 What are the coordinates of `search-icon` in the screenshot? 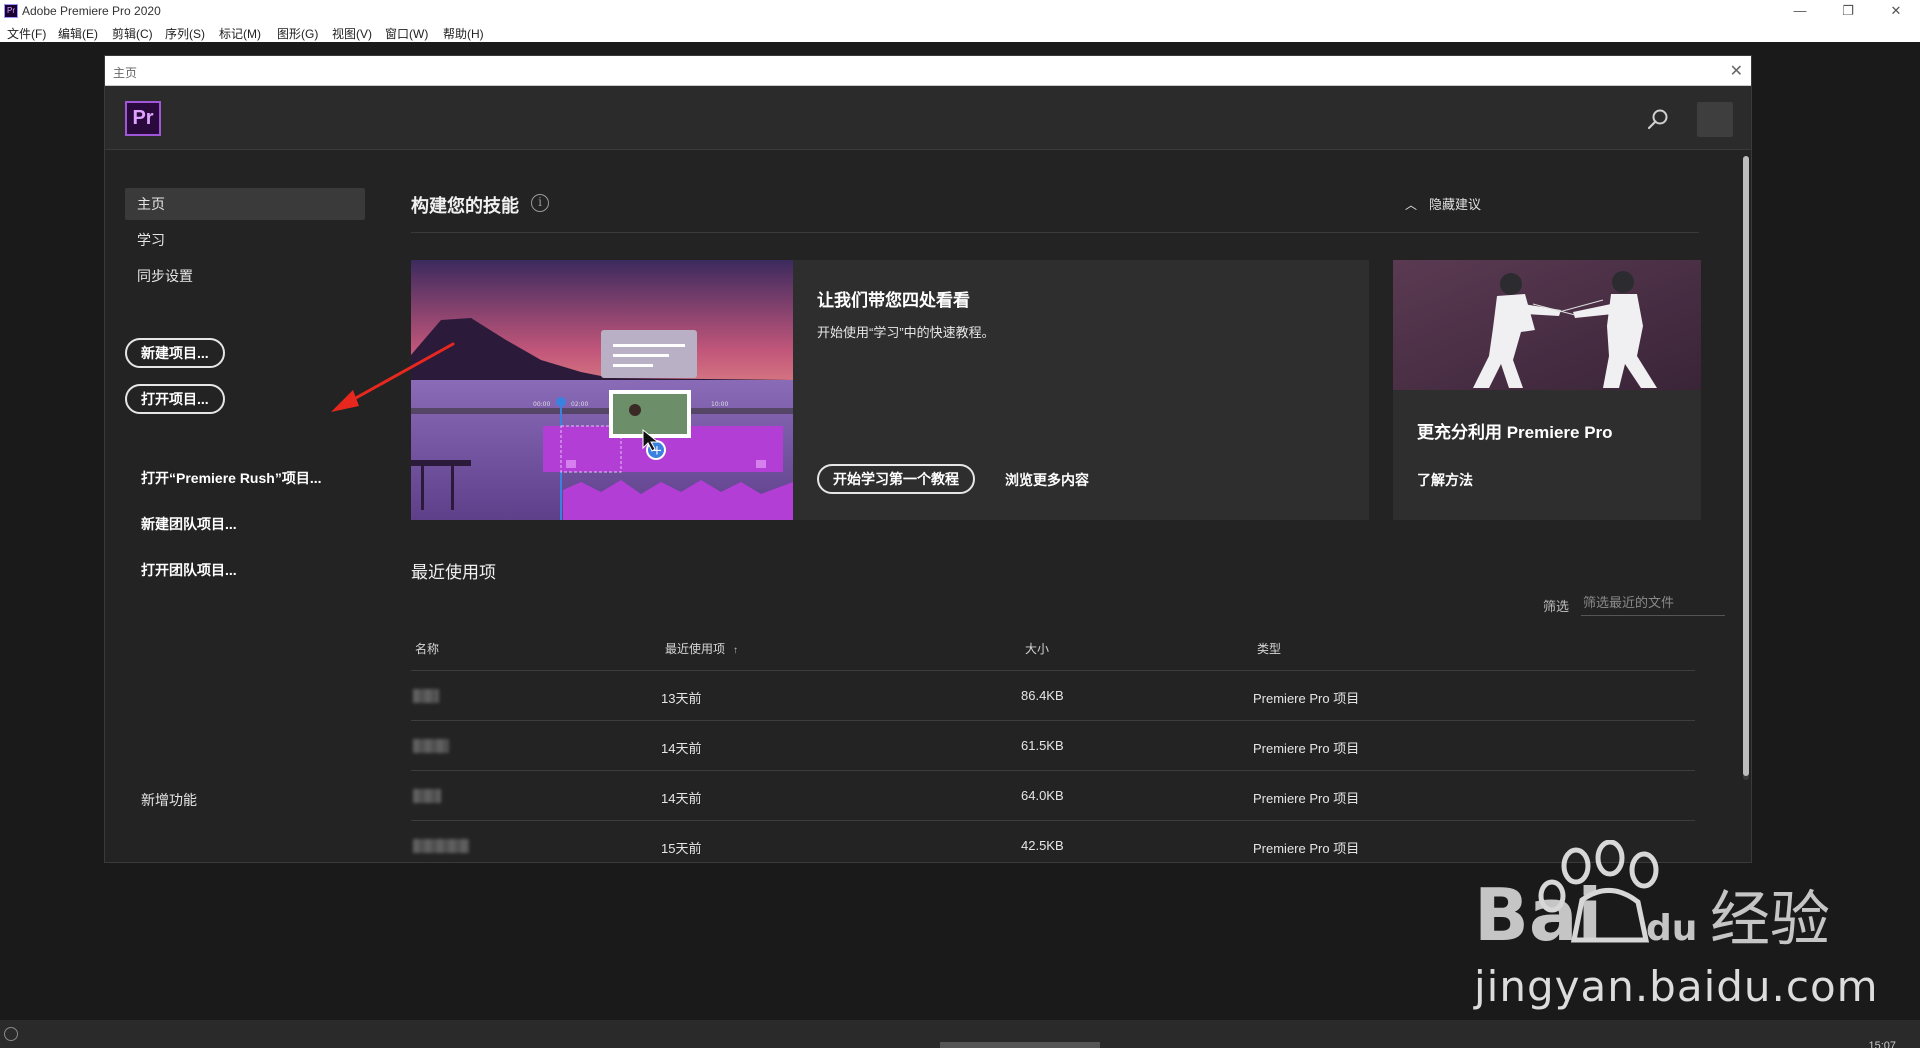 It's located at (1658, 119).